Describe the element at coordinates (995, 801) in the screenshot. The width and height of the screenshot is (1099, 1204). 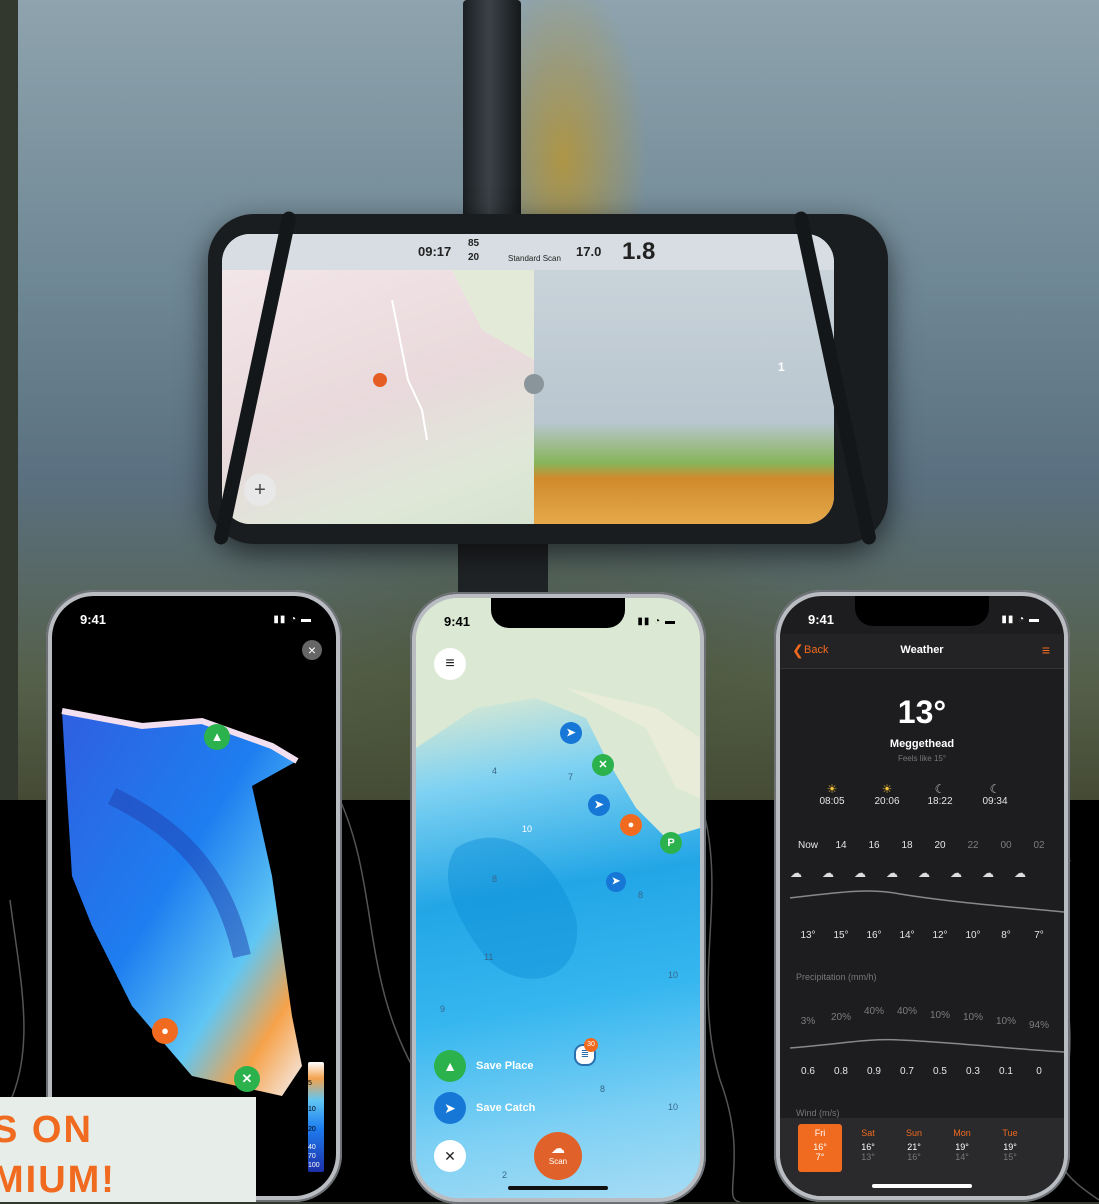
I see `moonset-time: 09:34` at that location.